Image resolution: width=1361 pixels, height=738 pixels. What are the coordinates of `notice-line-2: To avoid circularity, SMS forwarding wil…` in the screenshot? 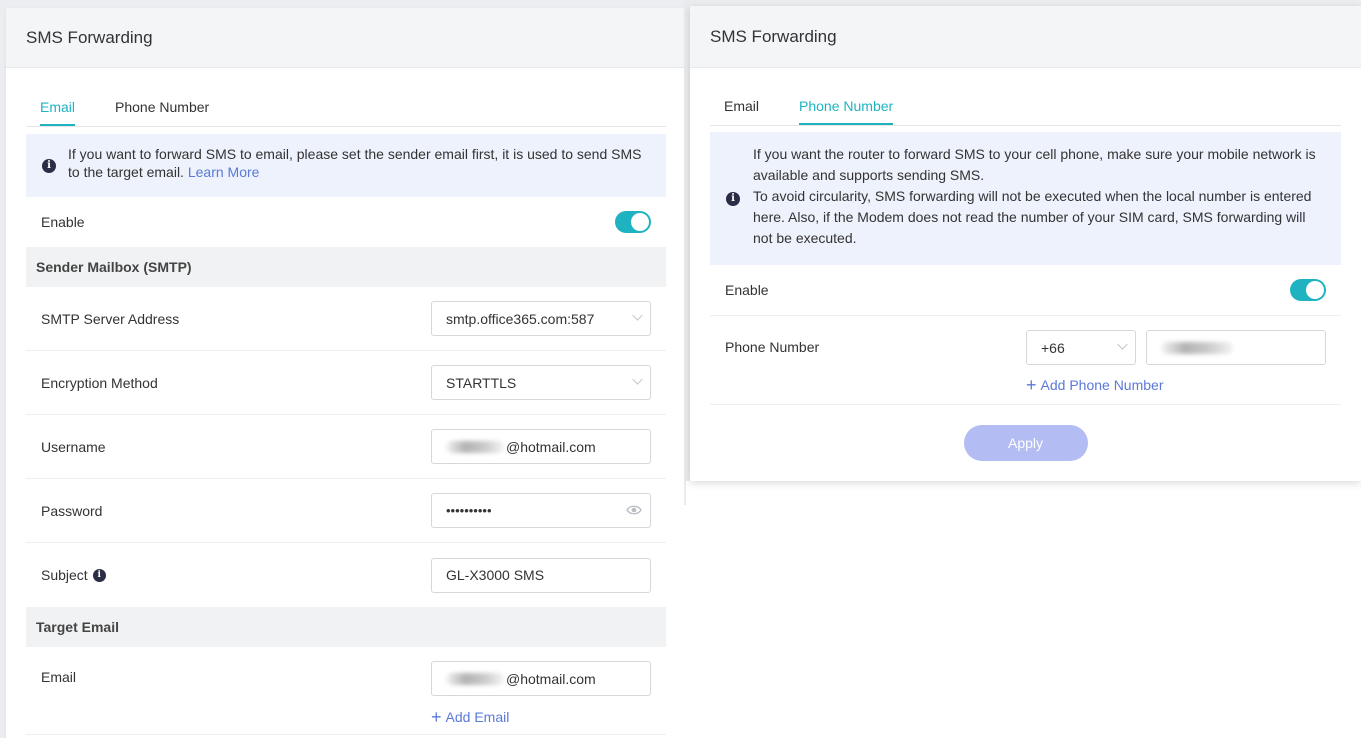 It's located at (1032, 217).